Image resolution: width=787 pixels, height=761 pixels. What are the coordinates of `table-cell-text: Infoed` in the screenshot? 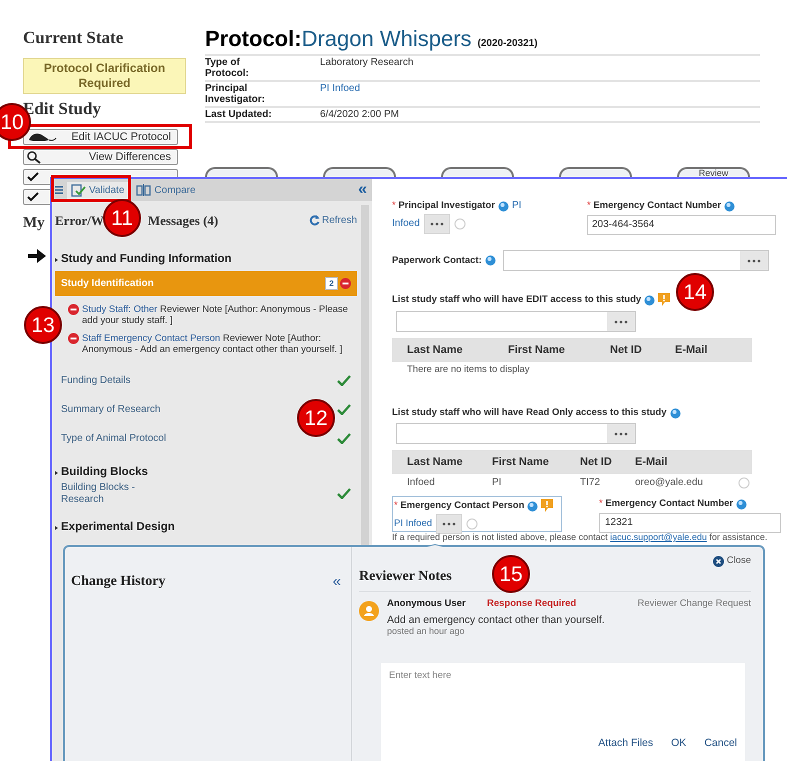 It's located at (421, 483).